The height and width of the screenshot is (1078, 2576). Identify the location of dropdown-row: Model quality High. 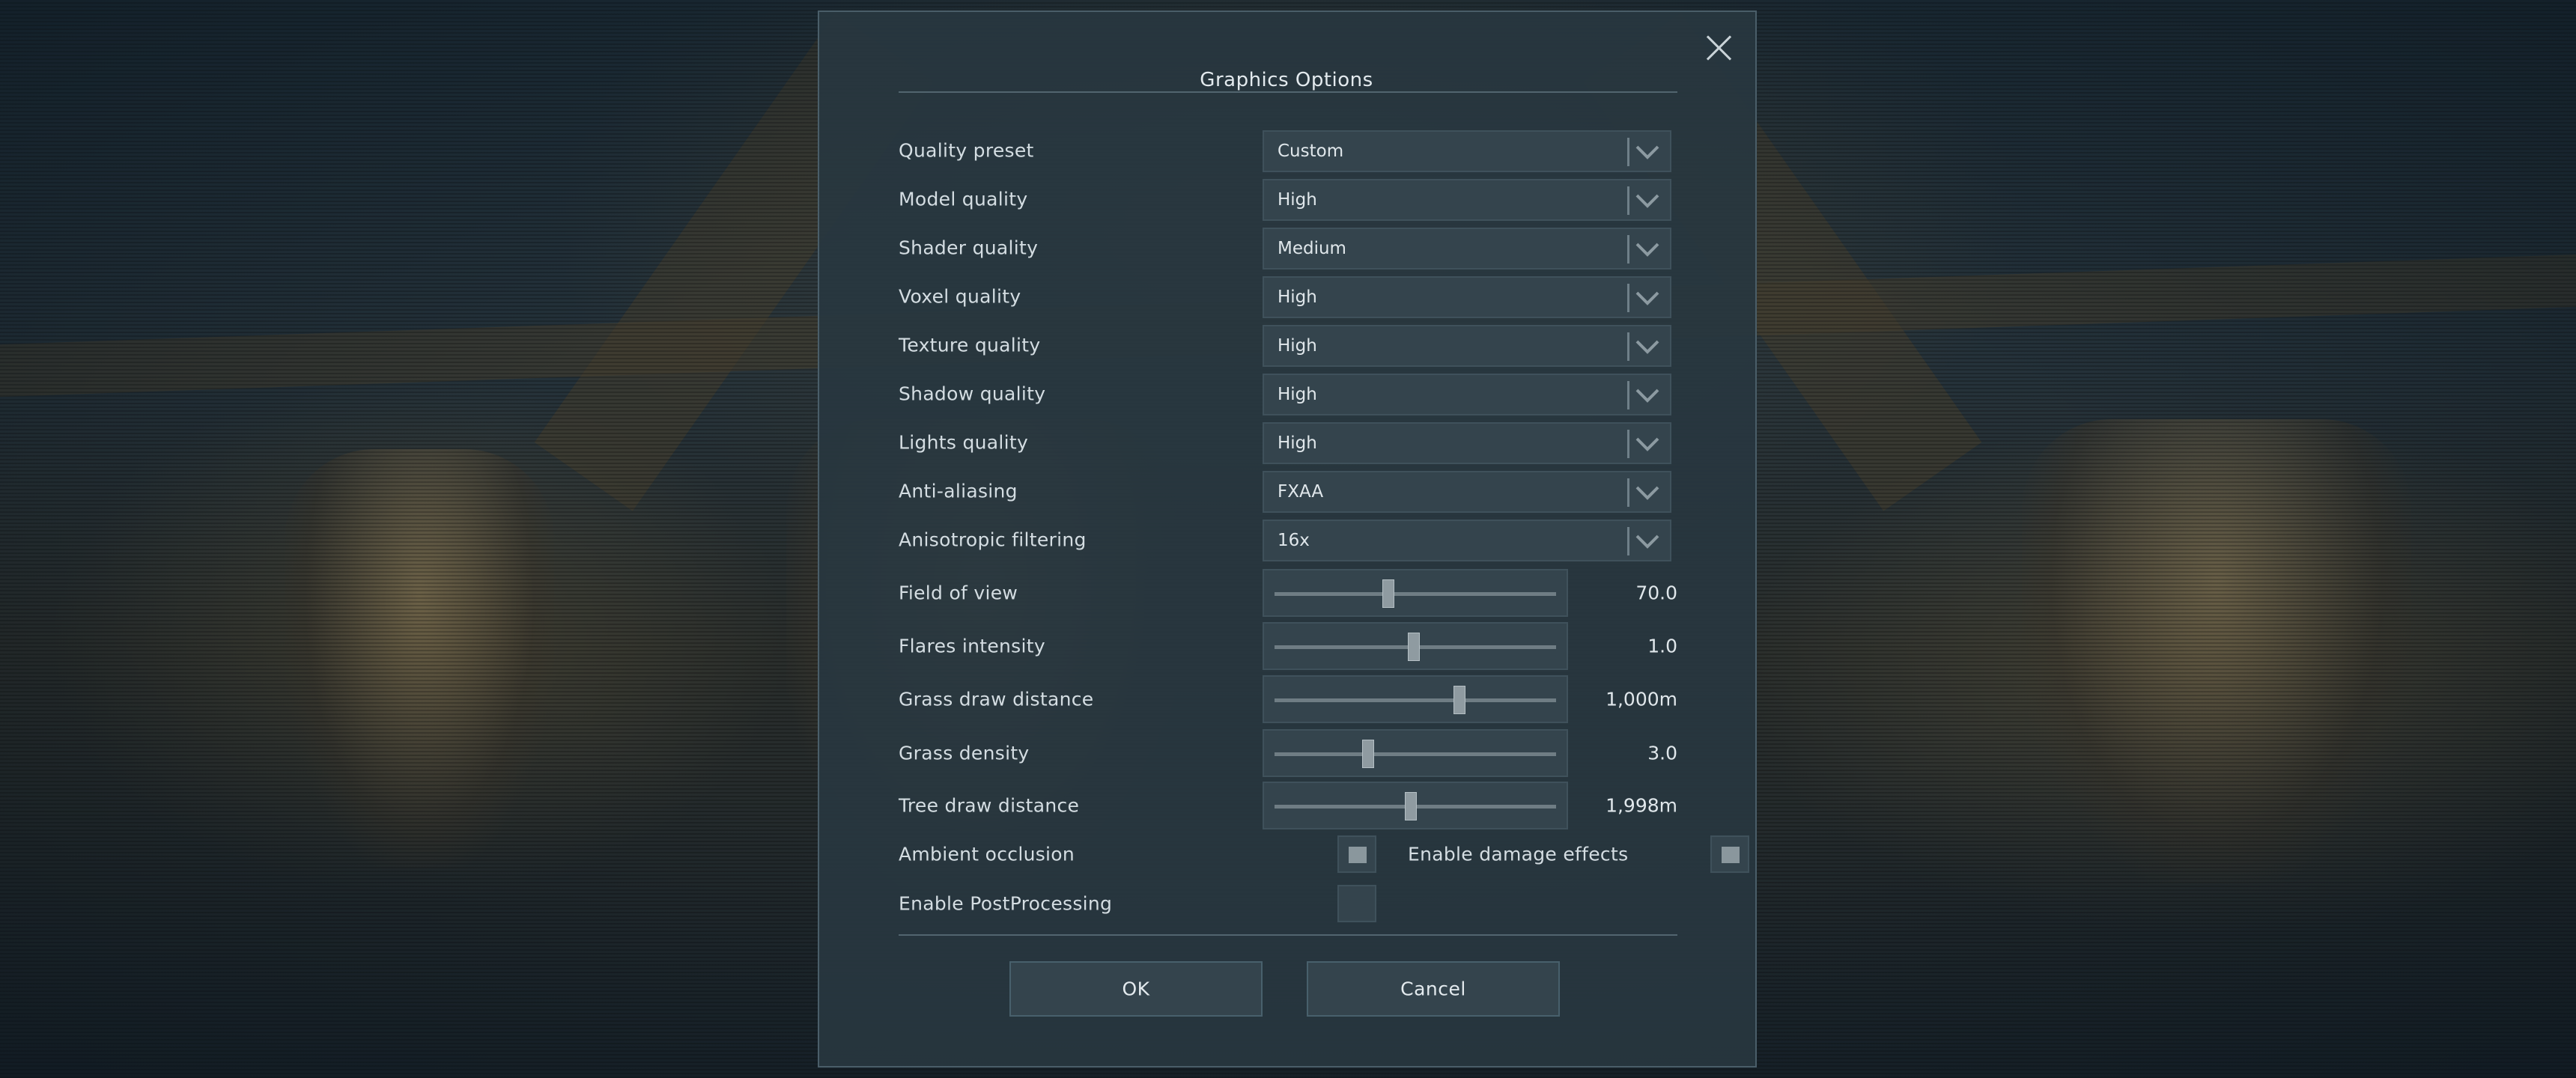
(1288, 199).